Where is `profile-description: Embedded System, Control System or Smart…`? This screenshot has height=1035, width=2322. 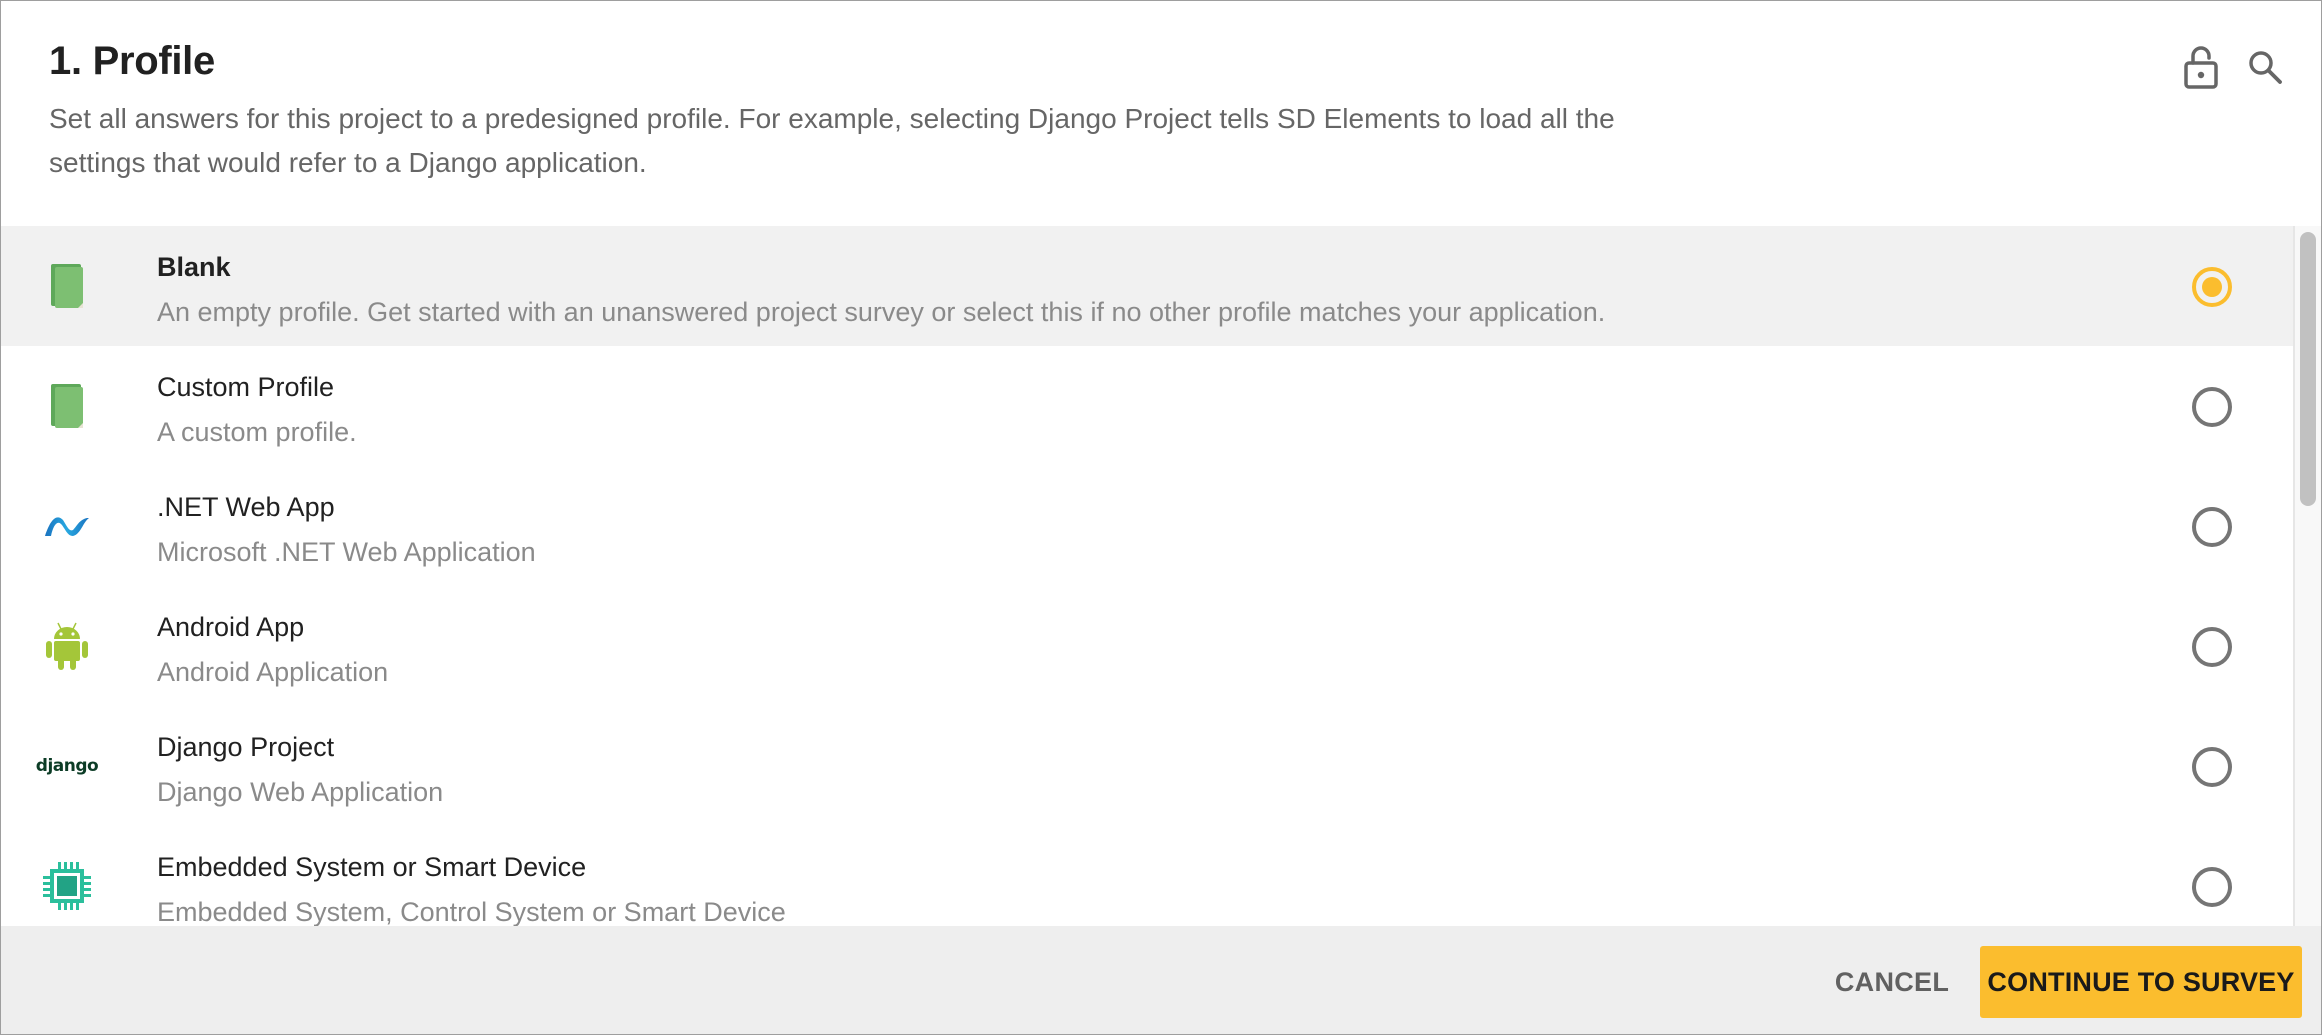 profile-description: Embedded System, Control System or Smart… is located at coordinates (471, 911).